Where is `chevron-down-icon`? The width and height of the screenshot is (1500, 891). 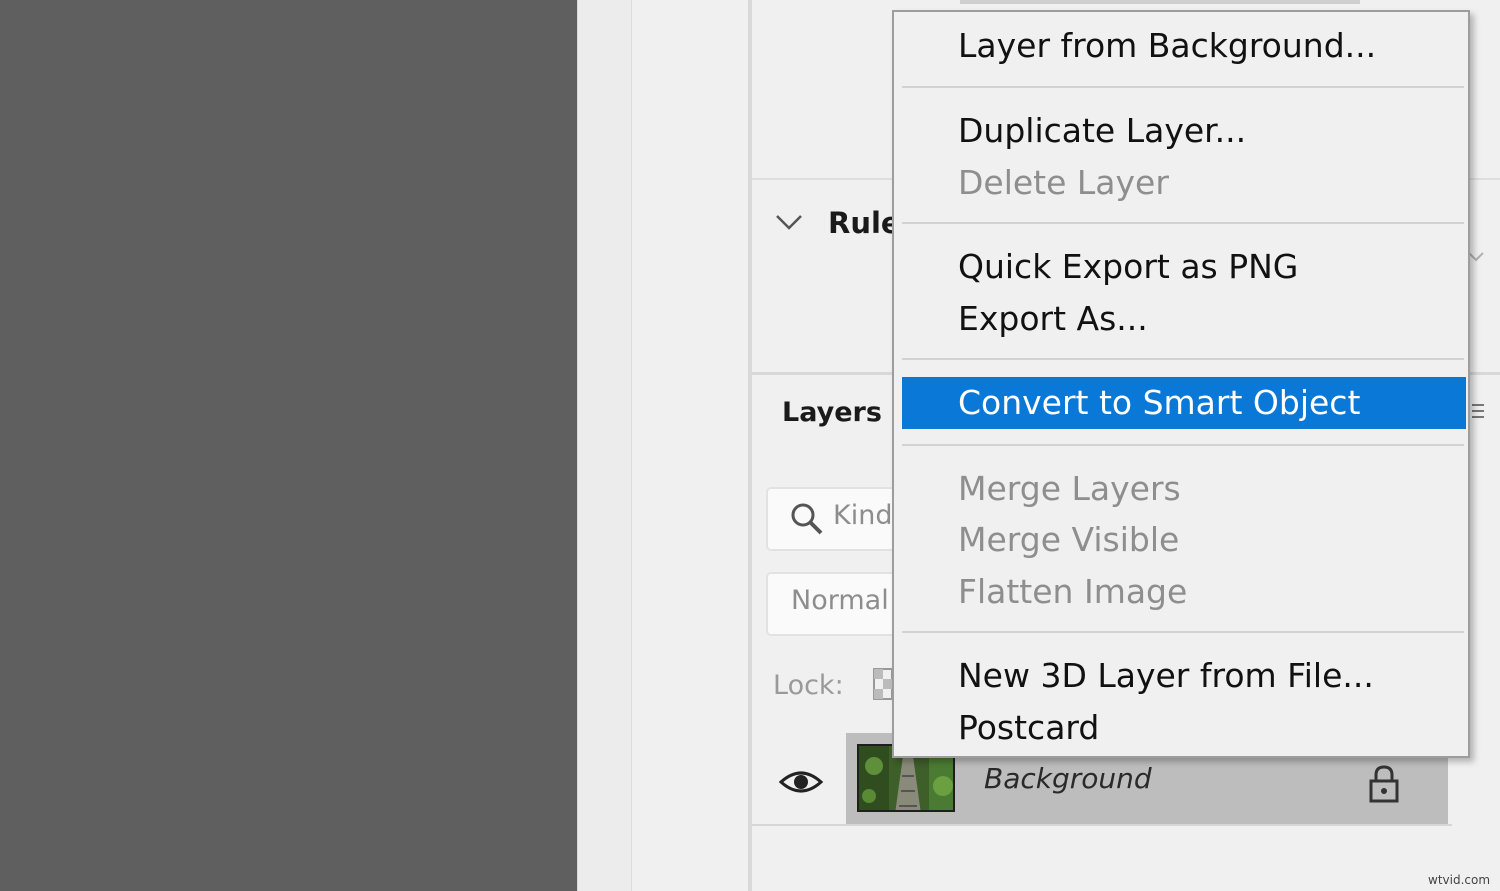 chevron-down-icon is located at coordinates (789, 223).